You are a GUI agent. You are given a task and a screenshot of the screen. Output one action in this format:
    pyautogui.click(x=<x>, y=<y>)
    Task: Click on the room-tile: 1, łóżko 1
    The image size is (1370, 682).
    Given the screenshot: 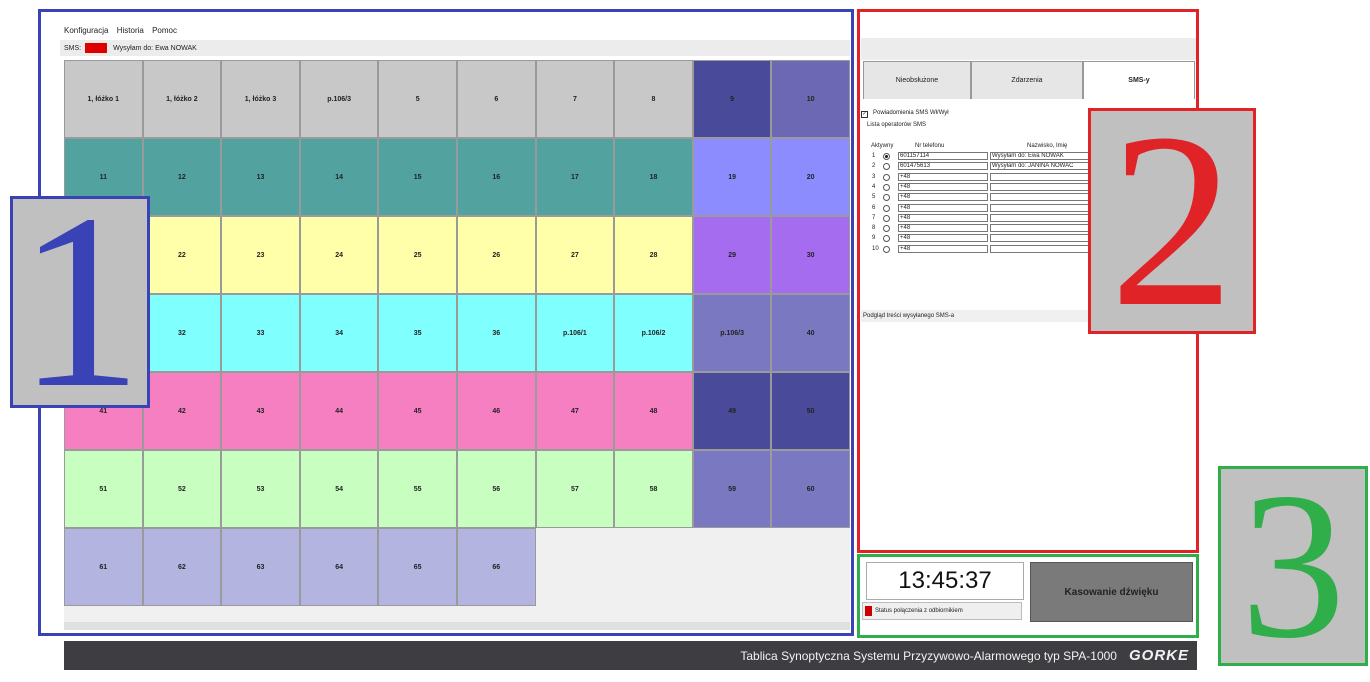 What is the action you would take?
    pyautogui.click(x=103, y=99)
    